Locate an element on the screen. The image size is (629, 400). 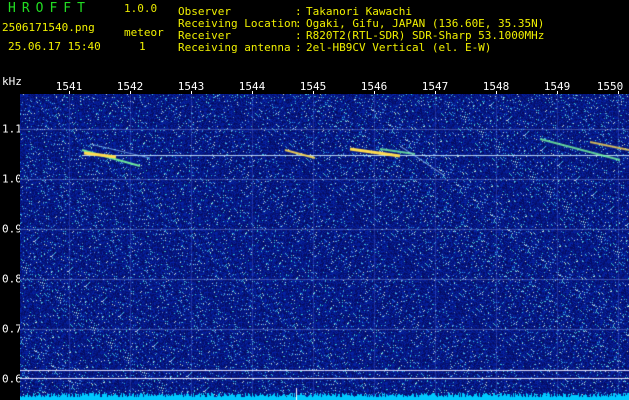
receiver-label: Receiver is located at coordinates (204, 35).